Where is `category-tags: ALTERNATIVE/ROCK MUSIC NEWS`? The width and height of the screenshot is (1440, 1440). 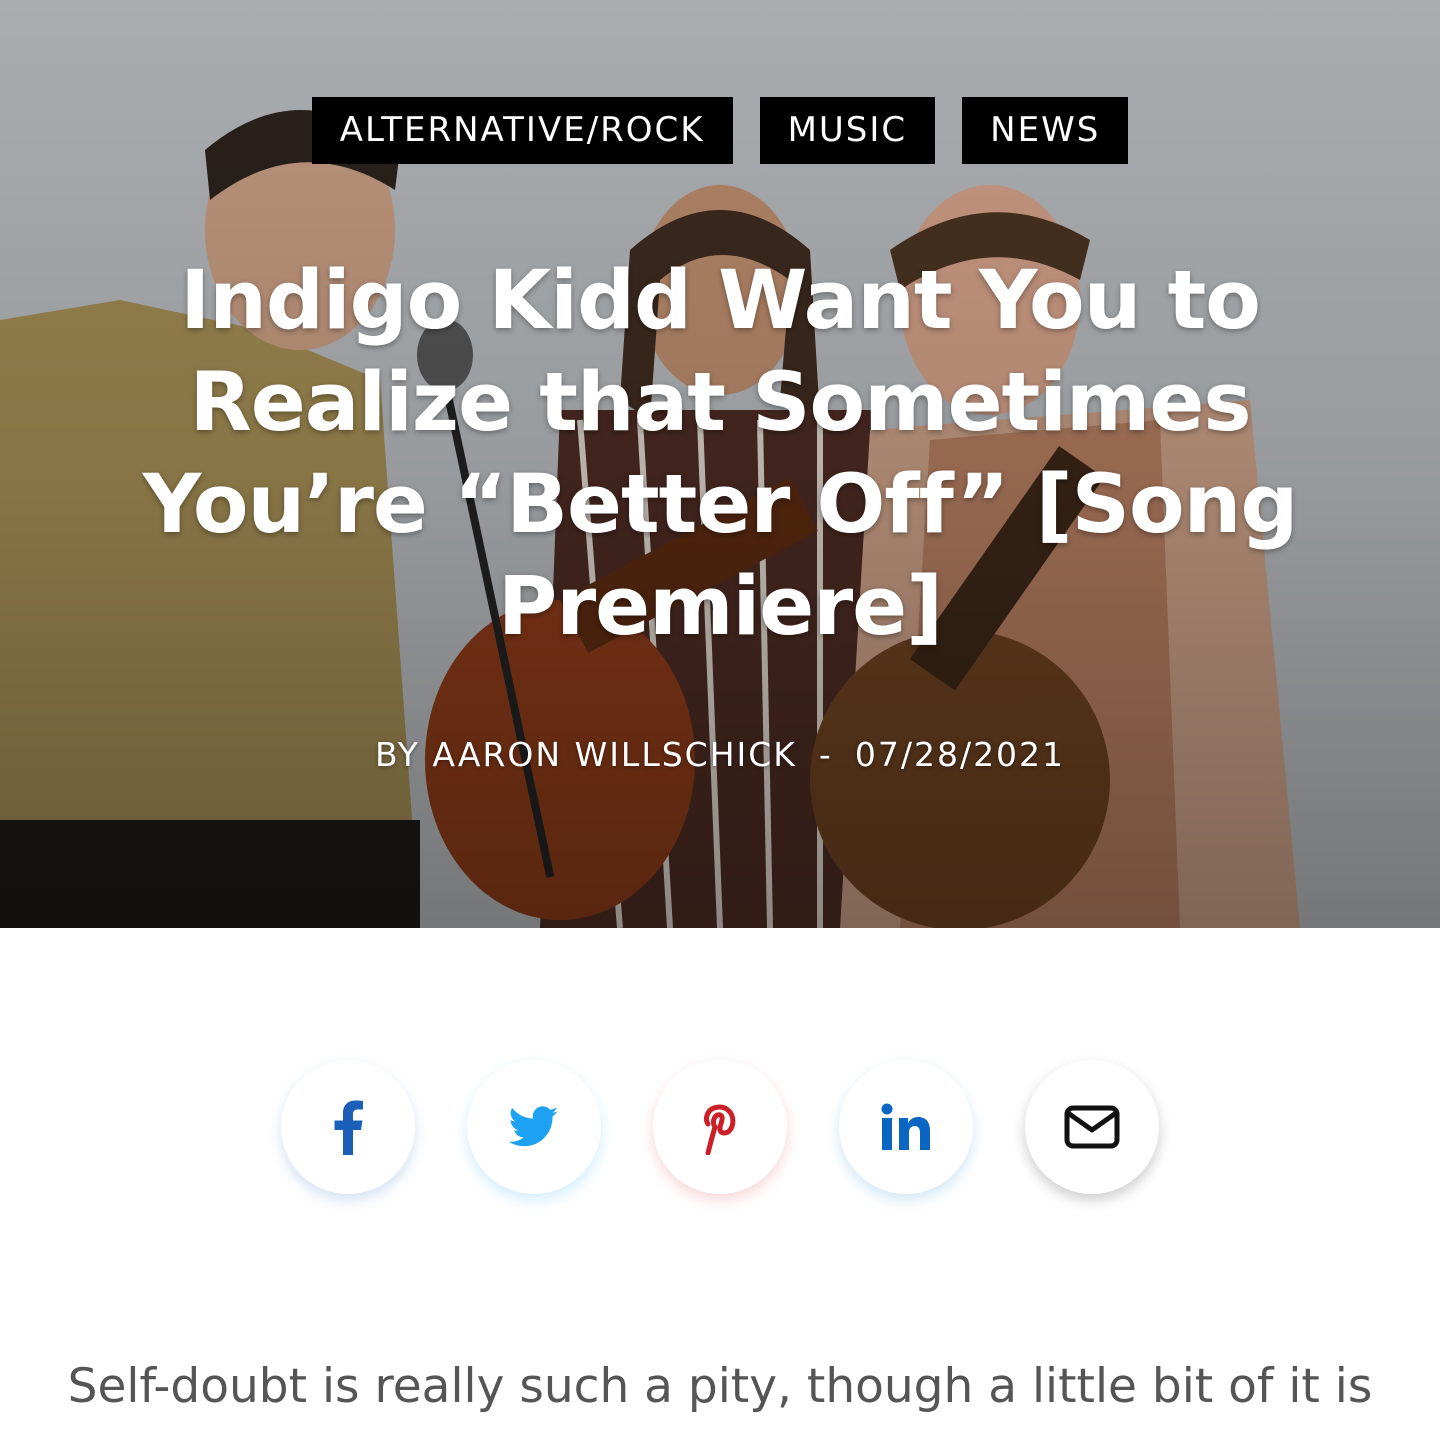
category-tags: ALTERNATIVE/ROCK MUSIC NEWS is located at coordinates (720, 130).